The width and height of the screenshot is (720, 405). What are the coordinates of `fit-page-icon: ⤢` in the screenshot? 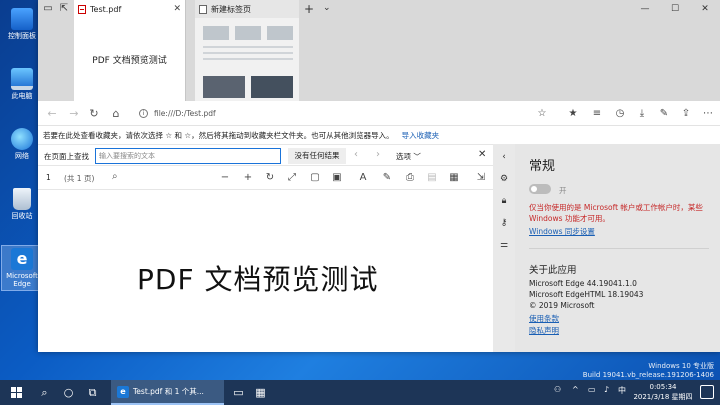 It's located at (292, 178).